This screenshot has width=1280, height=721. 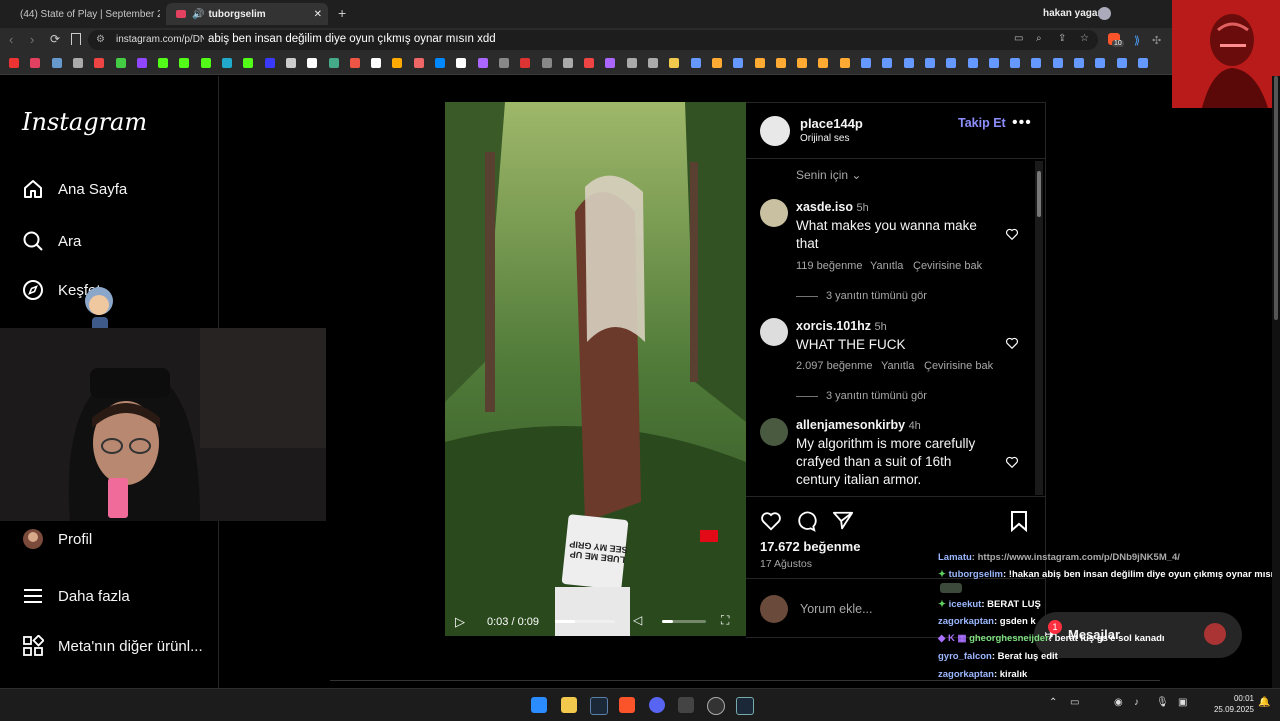 What do you see at coordinates (569, 705) in the screenshot?
I see `file-explorer-icon` at bounding box center [569, 705].